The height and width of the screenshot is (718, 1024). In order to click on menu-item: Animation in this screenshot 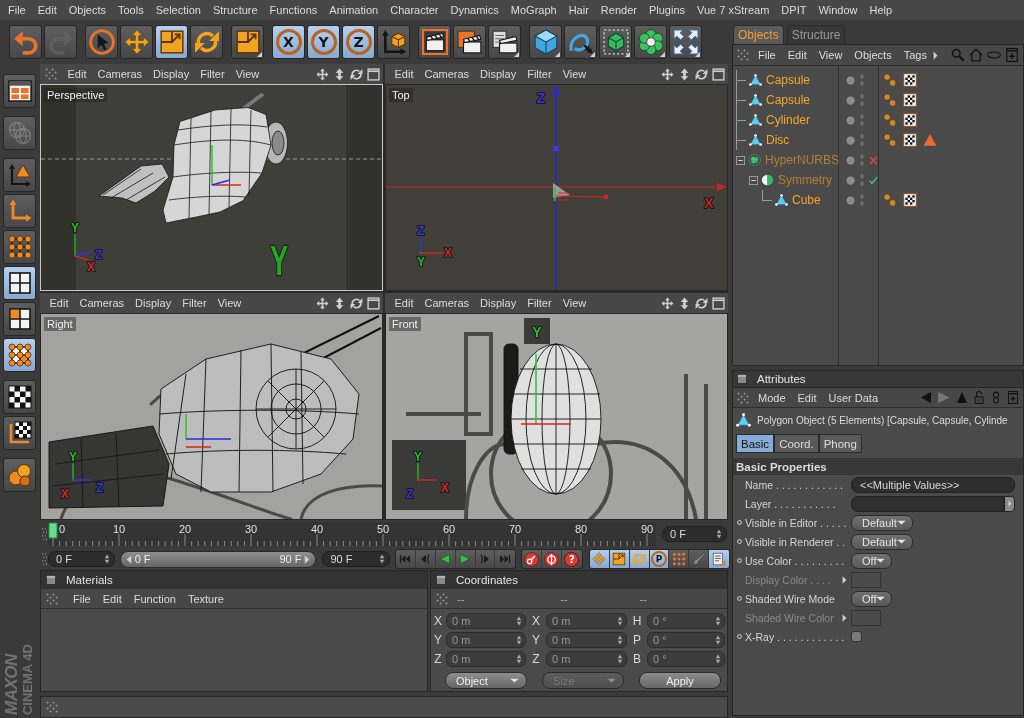, I will do `click(354, 10)`.